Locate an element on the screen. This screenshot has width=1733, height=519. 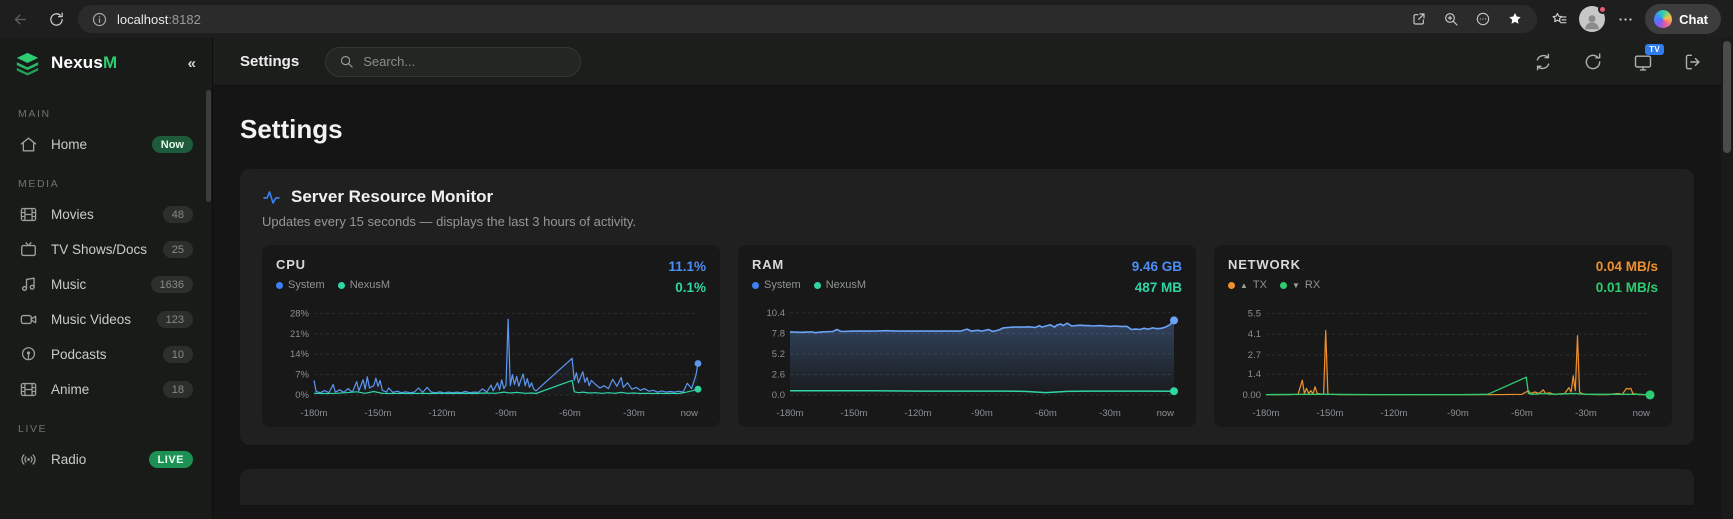
status-badge: Now is located at coordinates (172, 144).